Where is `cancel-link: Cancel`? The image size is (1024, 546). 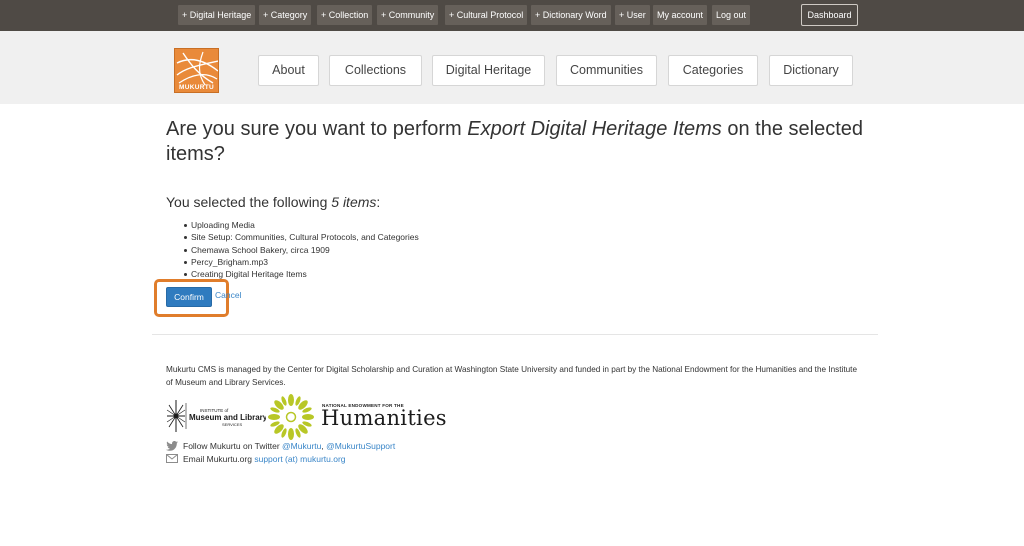 cancel-link: Cancel is located at coordinates (228, 295).